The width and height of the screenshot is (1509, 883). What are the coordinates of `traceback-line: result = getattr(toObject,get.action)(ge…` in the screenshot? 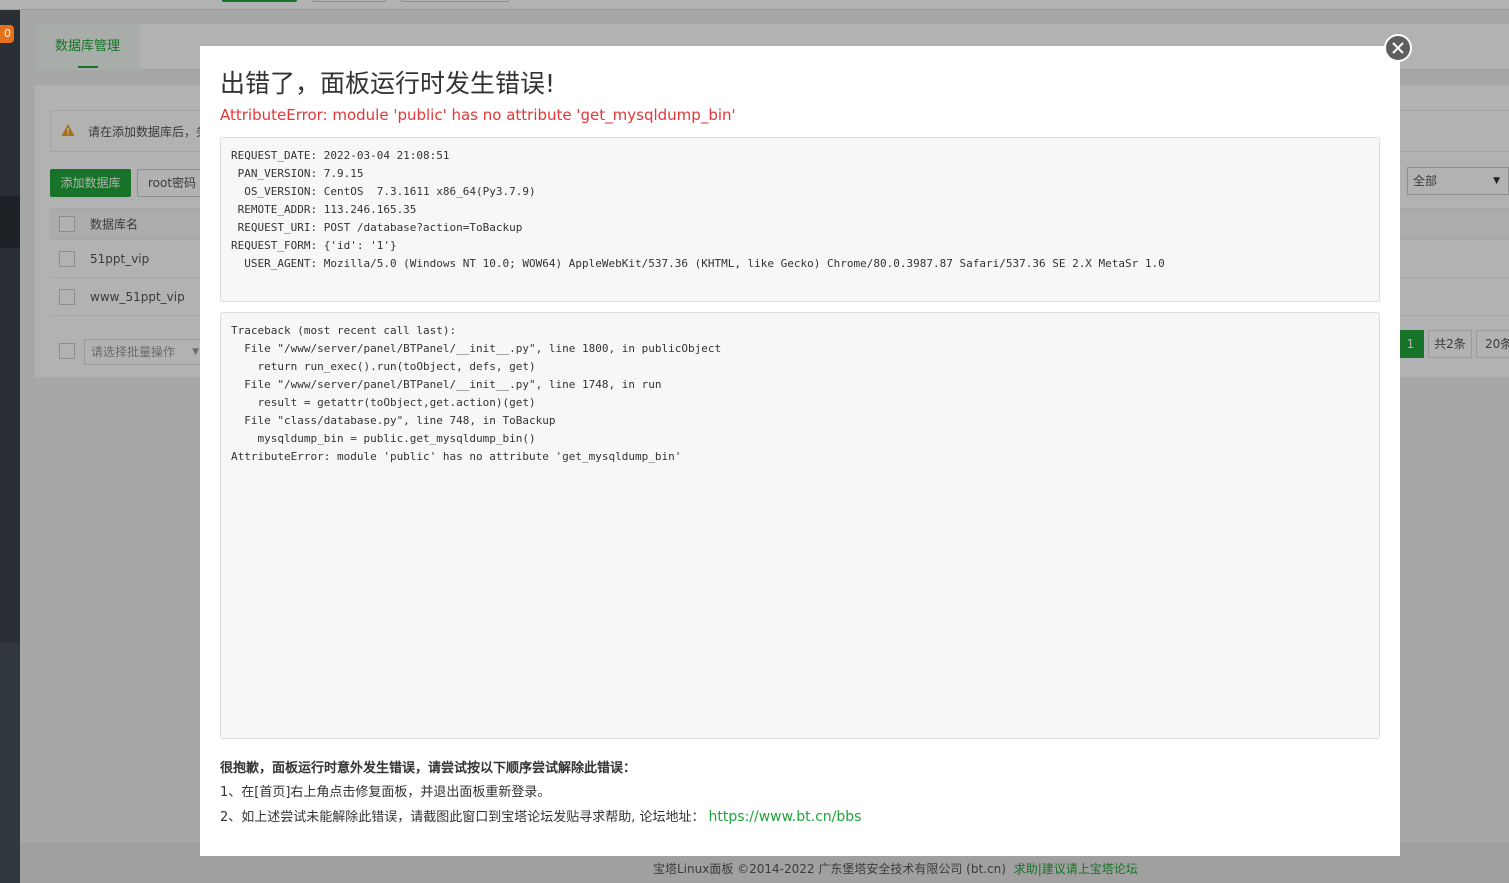 It's located at (383, 402).